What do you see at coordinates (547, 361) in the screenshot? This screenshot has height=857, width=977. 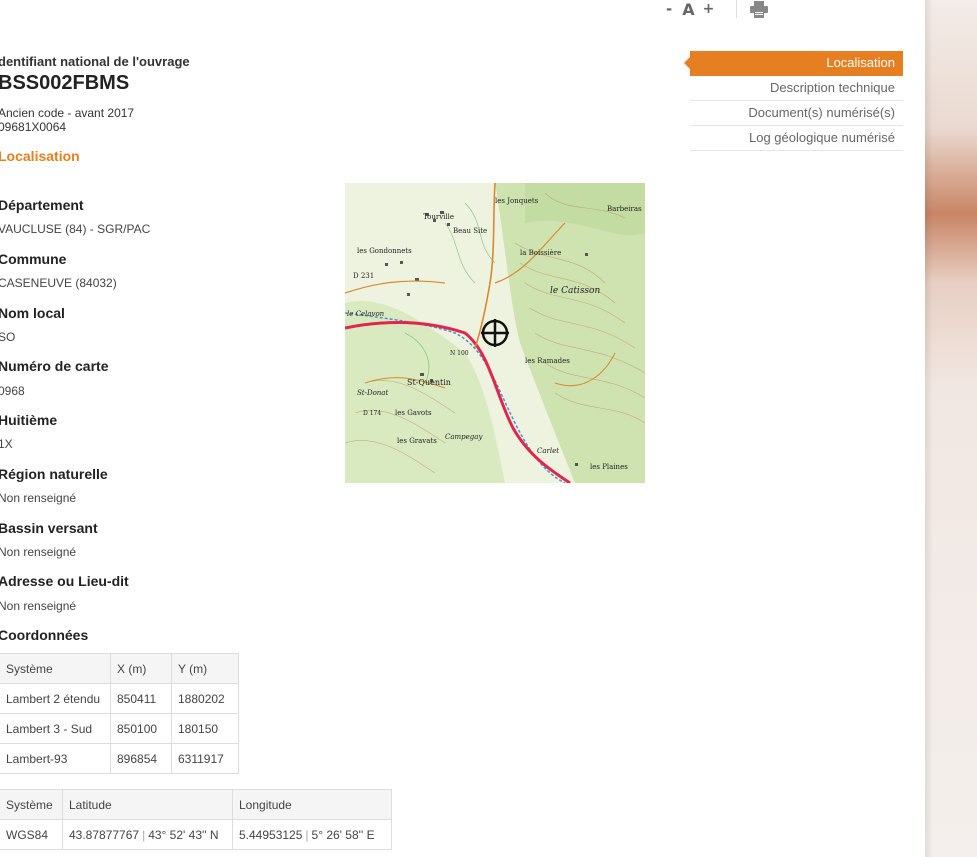 I see `map-label: les Ramades` at bounding box center [547, 361].